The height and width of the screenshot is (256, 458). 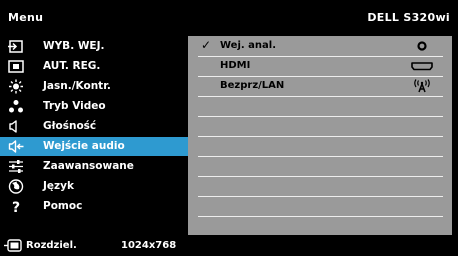 I want to click on wireless-icon, so click(x=422, y=86).